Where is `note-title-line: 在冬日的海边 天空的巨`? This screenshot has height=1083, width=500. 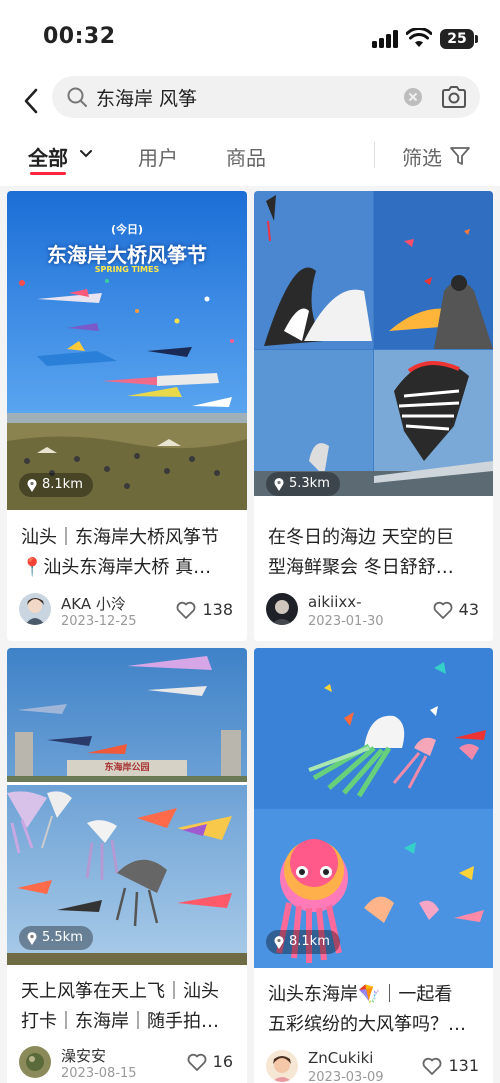
note-title-line: 在冬日的海边 天空的巨 is located at coordinates (361, 537).